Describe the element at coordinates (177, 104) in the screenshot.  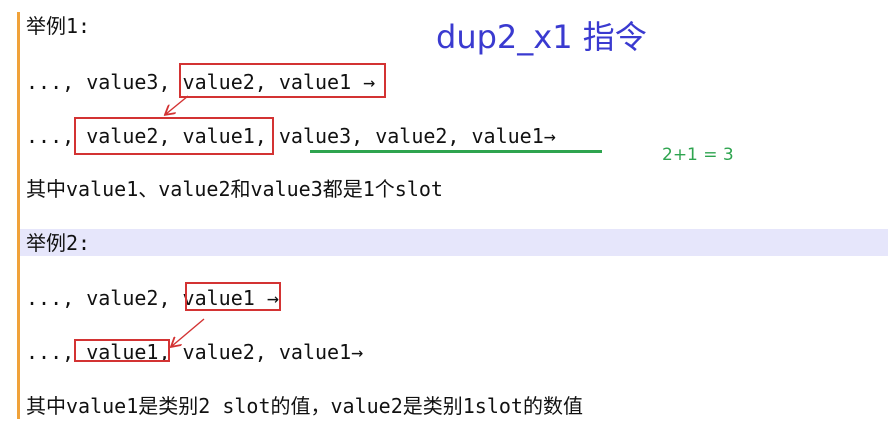
I see `arrow-example1` at that location.